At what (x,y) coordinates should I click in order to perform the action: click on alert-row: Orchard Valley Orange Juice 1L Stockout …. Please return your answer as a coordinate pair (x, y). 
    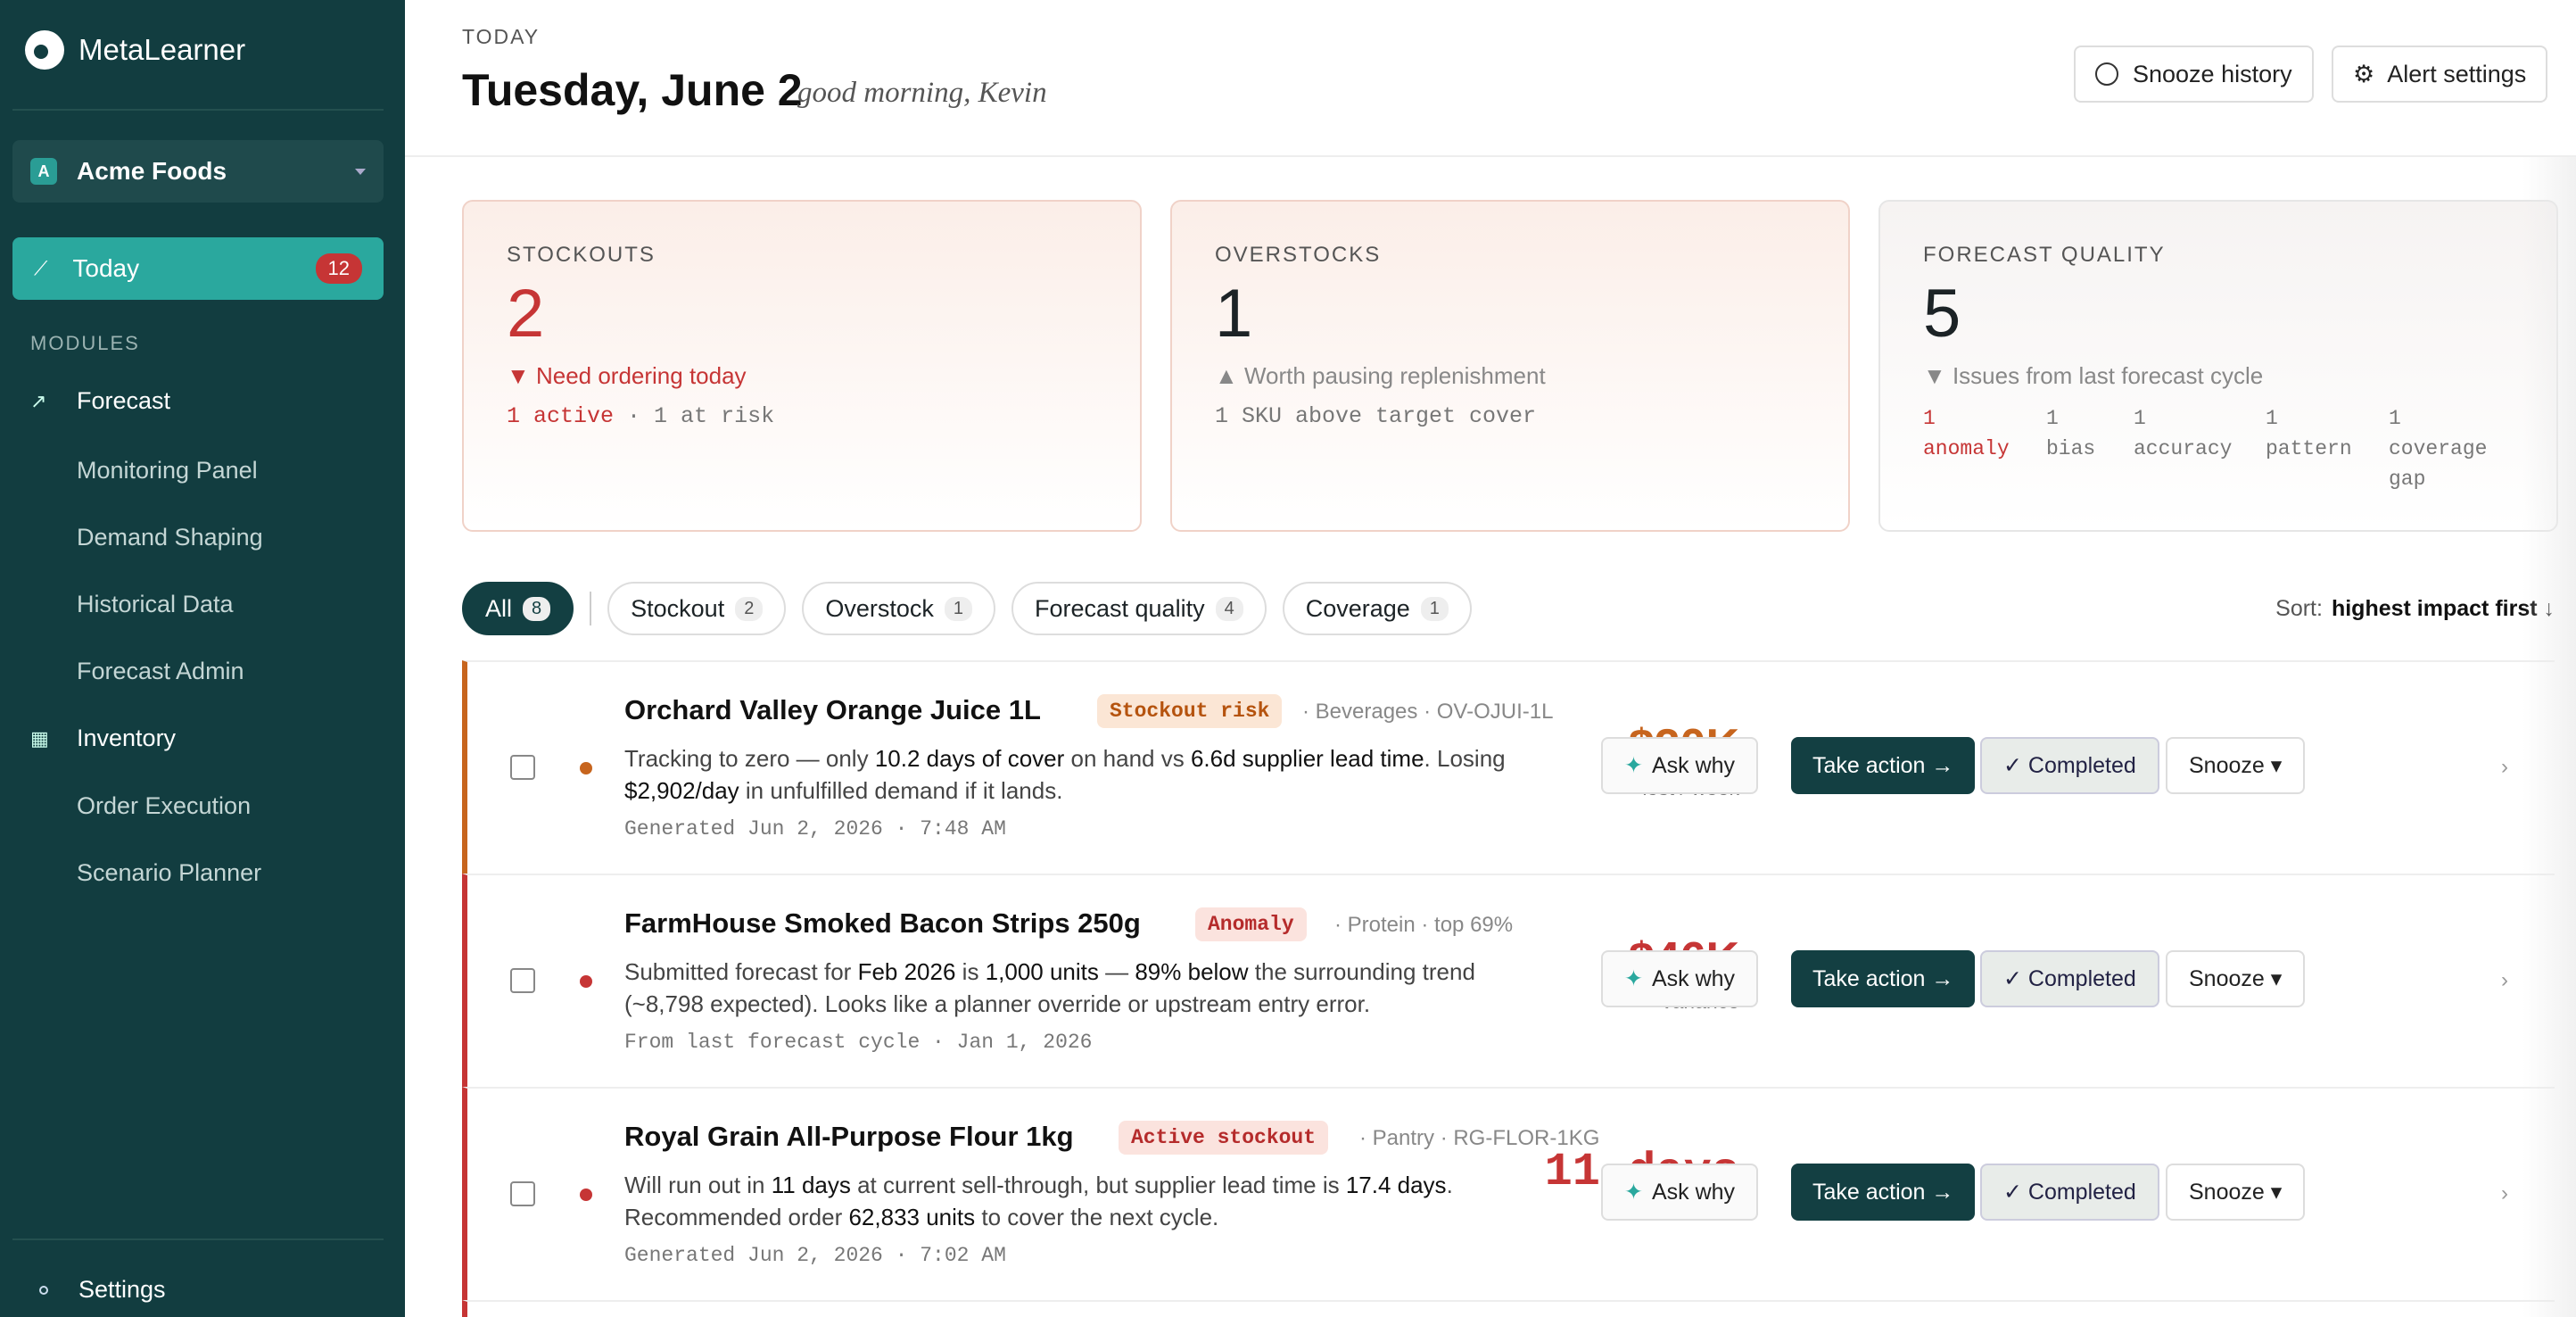
    Looking at the image, I should click on (1508, 767).